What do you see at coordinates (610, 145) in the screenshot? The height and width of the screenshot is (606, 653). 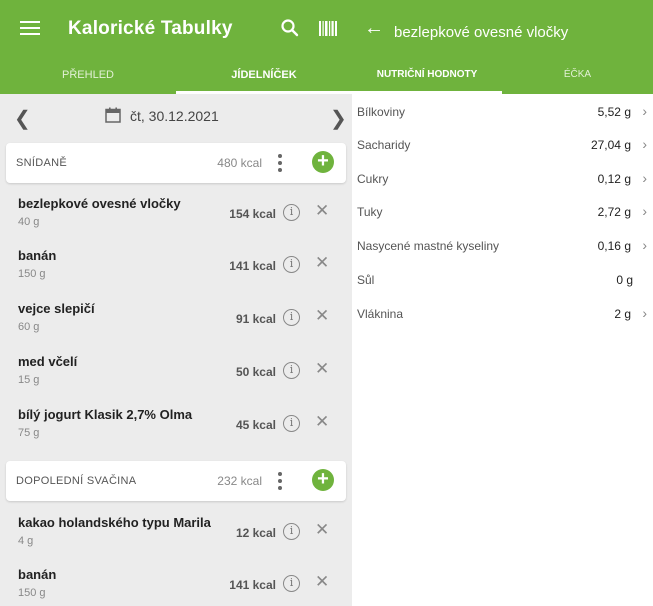 I see `nutrient-value: 27,04 g` at bounding box center [610, 145].